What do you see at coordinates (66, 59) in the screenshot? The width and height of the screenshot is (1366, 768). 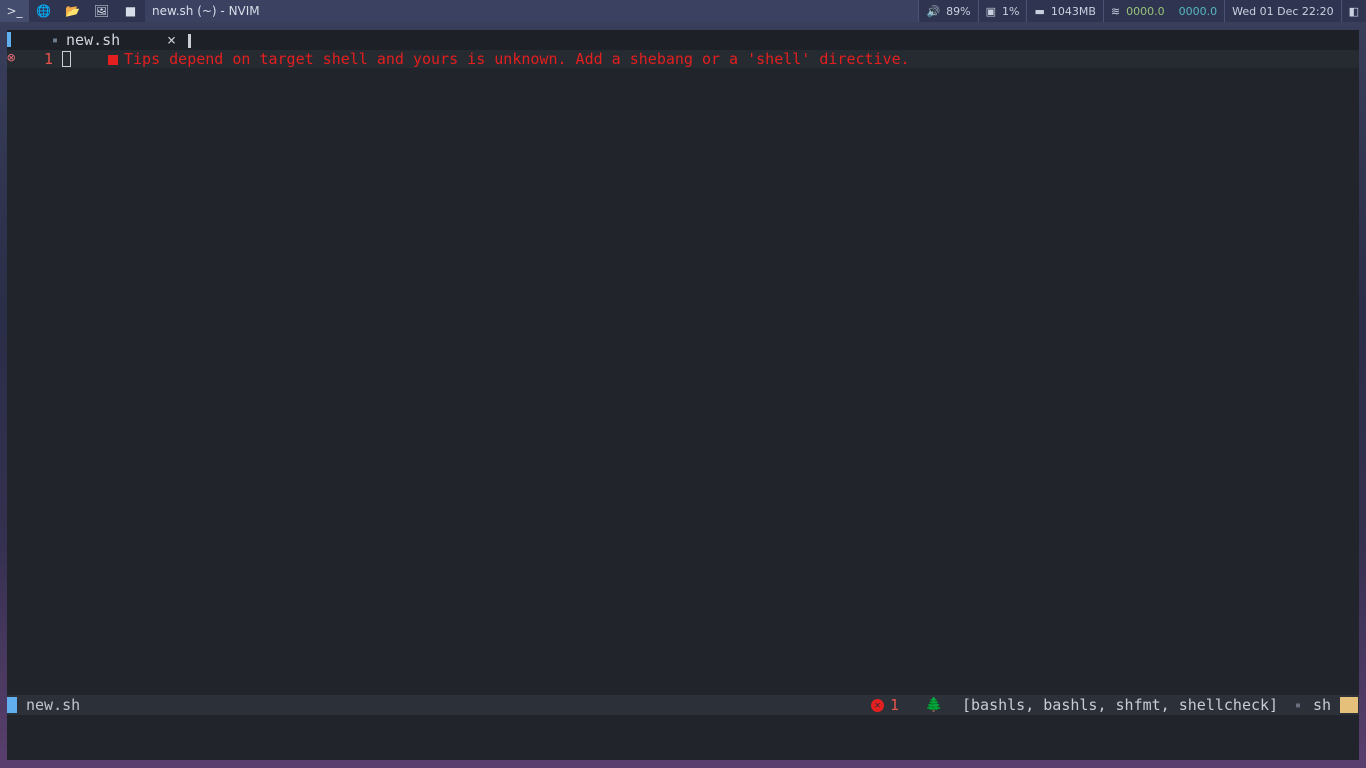 I see `text-cursor` at bounding box center [66, 59].